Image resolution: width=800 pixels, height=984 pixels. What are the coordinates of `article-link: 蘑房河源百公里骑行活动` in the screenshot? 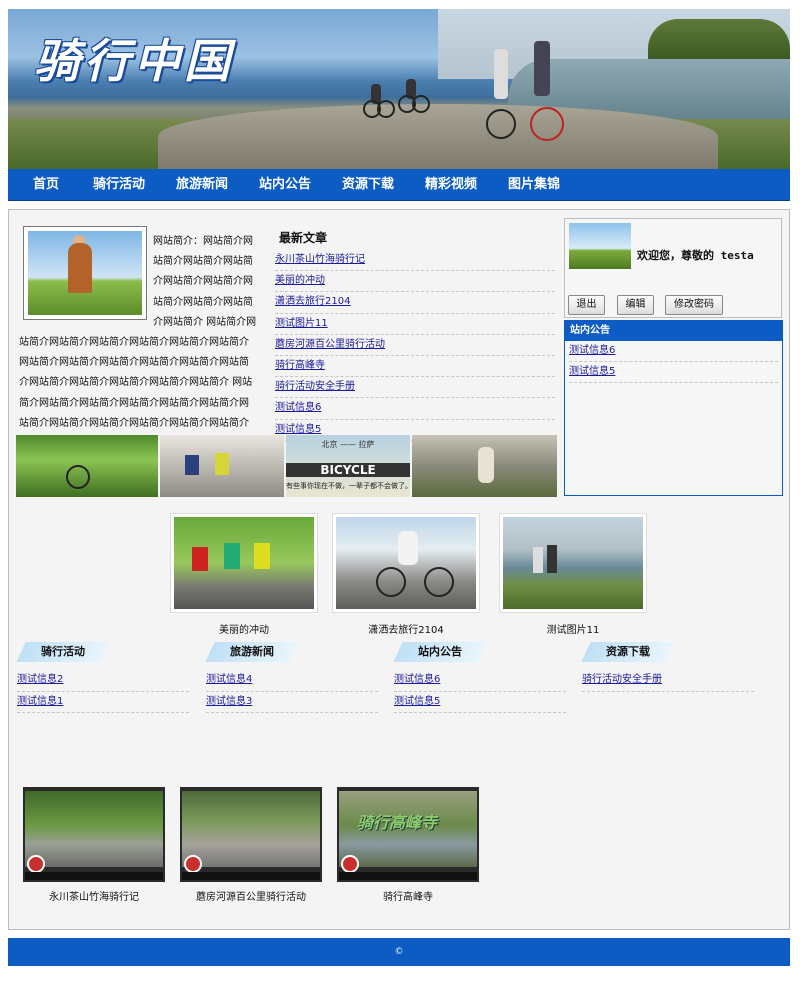 It's located at (330, 344).